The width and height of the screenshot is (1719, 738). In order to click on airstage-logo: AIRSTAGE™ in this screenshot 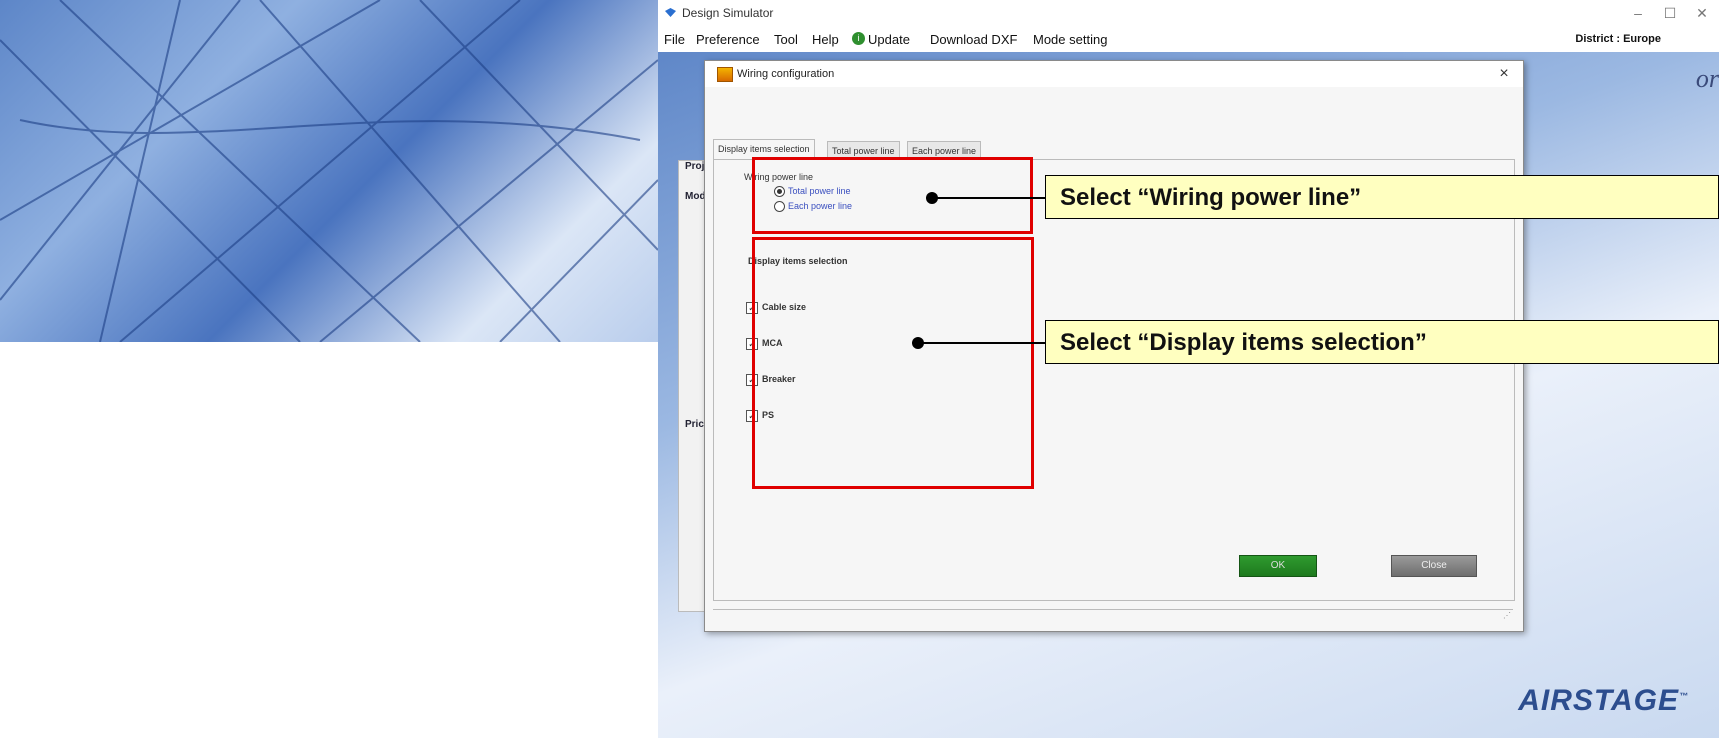, I will do `click(1603, 700)`.